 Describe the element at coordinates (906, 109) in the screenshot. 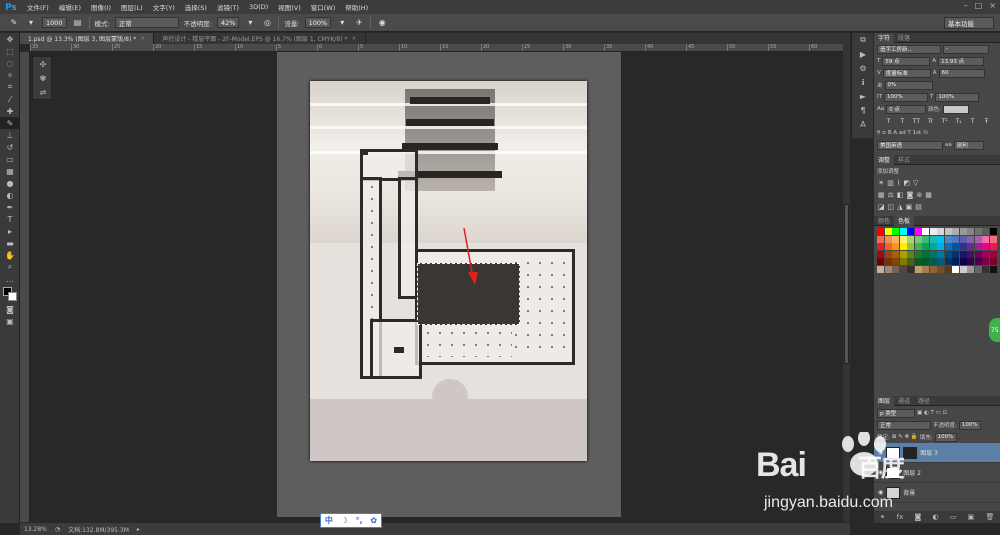

I see `baseline-input: 0 点` at that location.